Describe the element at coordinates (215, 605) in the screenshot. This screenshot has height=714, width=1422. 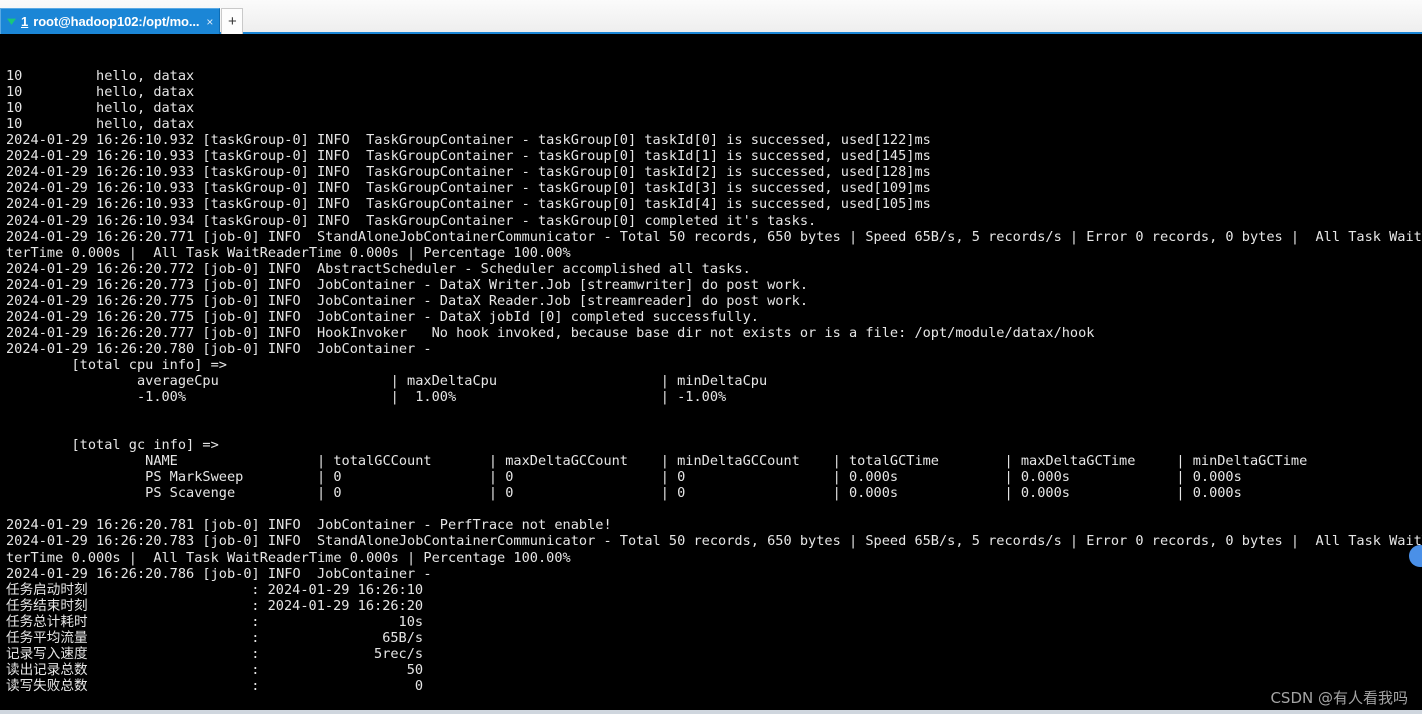
I see `terminal-line: 任务结束时刻 : 2024-01-29 16:26:20` at that location.